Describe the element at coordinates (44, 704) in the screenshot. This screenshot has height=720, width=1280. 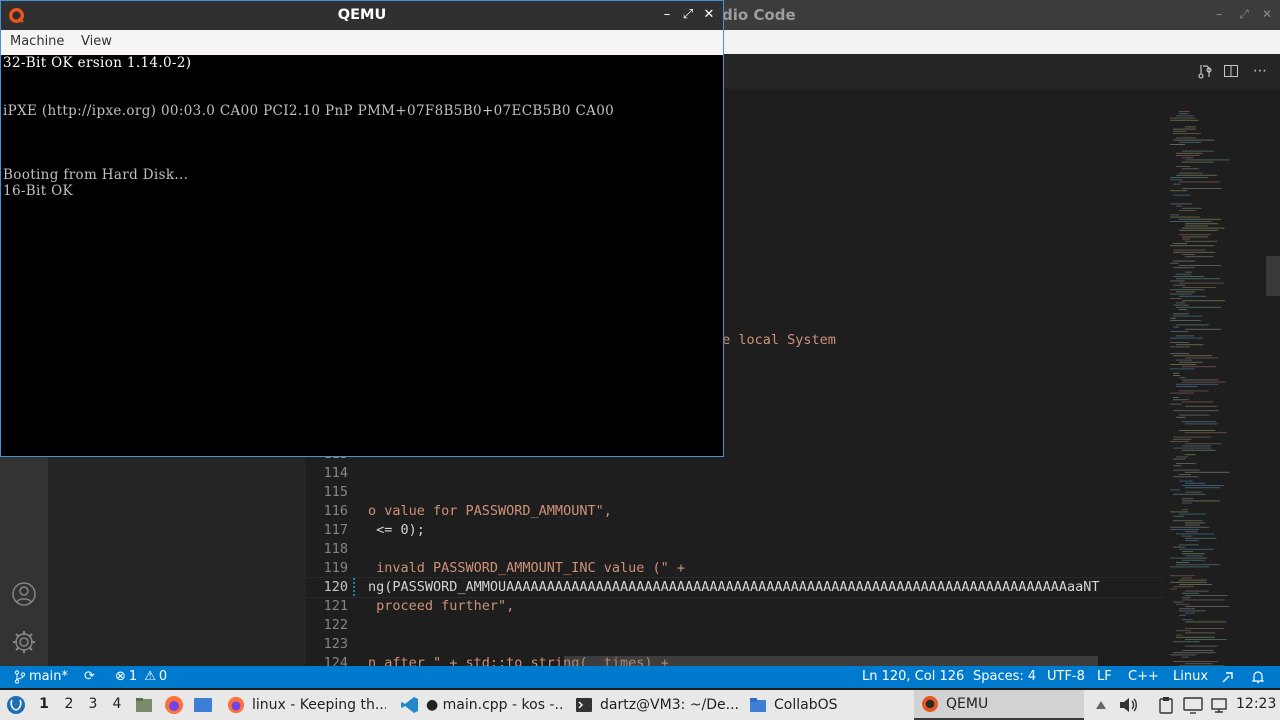
I see `workspace-1: 1` at that location.